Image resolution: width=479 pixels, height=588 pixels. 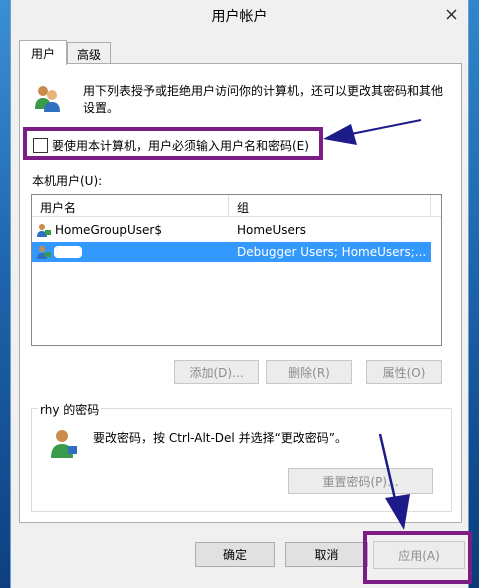 I want to click on local-users-label: 本机用户(U):, so click(x=67, y=181).